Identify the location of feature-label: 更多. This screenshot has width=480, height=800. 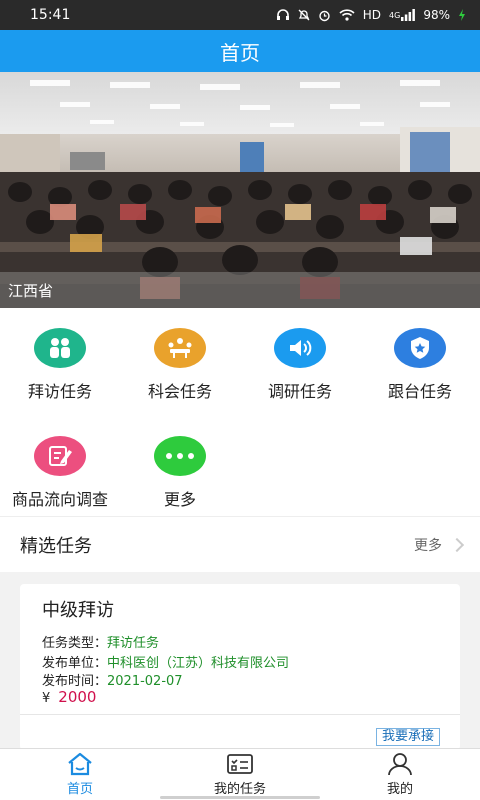
(179, 499).